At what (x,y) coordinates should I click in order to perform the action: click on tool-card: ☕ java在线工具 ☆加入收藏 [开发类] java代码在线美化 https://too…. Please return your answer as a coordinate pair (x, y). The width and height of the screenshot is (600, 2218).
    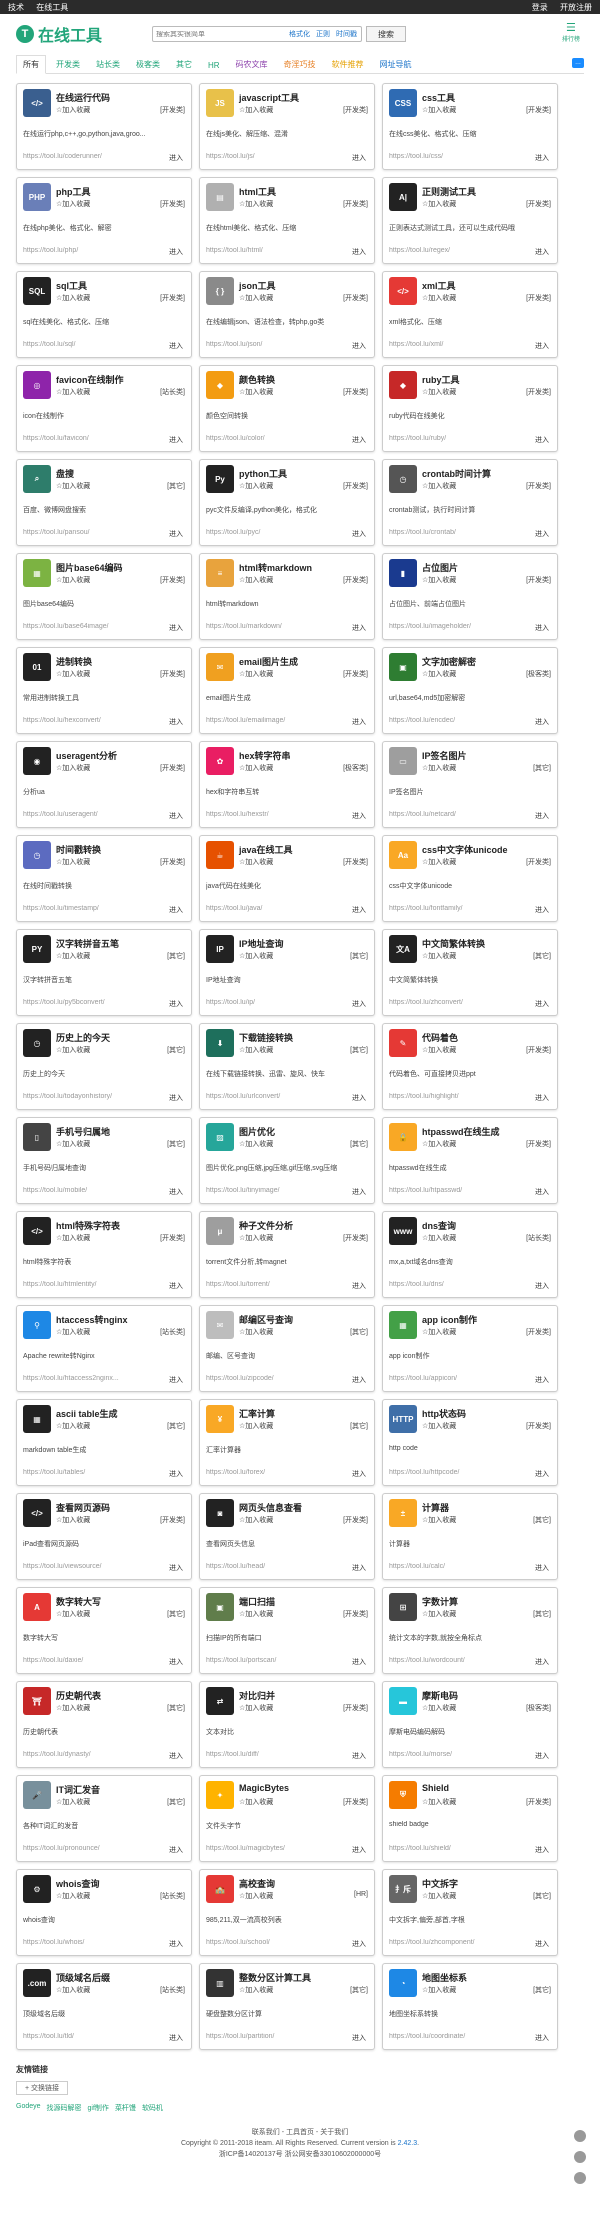
    Looking at the image, I should click on (287, 878).